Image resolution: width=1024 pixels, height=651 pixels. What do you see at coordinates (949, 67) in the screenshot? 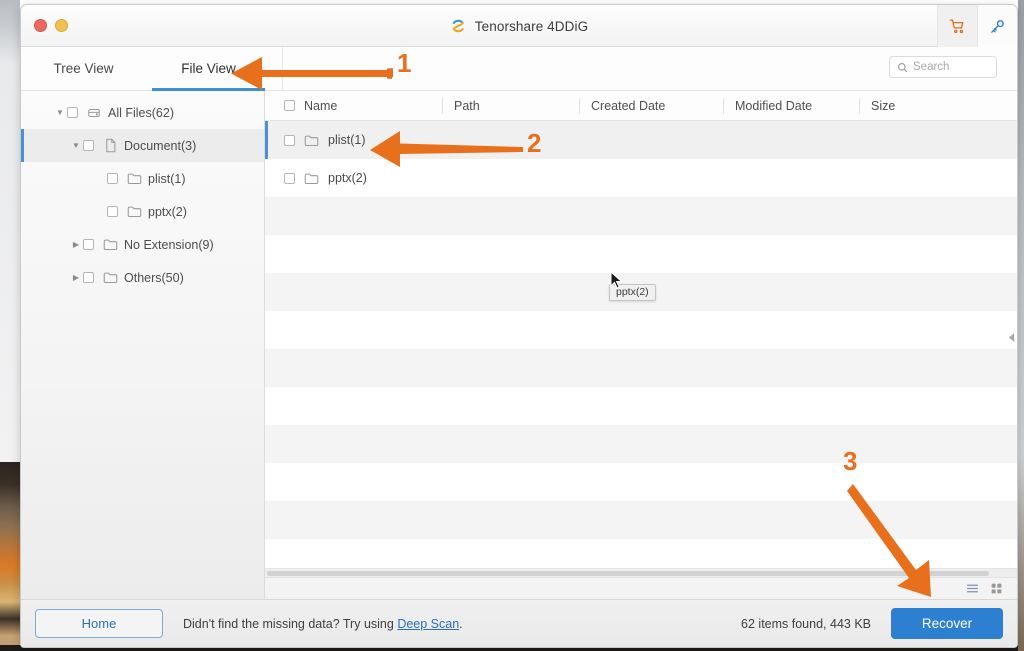
I see `search-input` at bounding box center [949, 67].